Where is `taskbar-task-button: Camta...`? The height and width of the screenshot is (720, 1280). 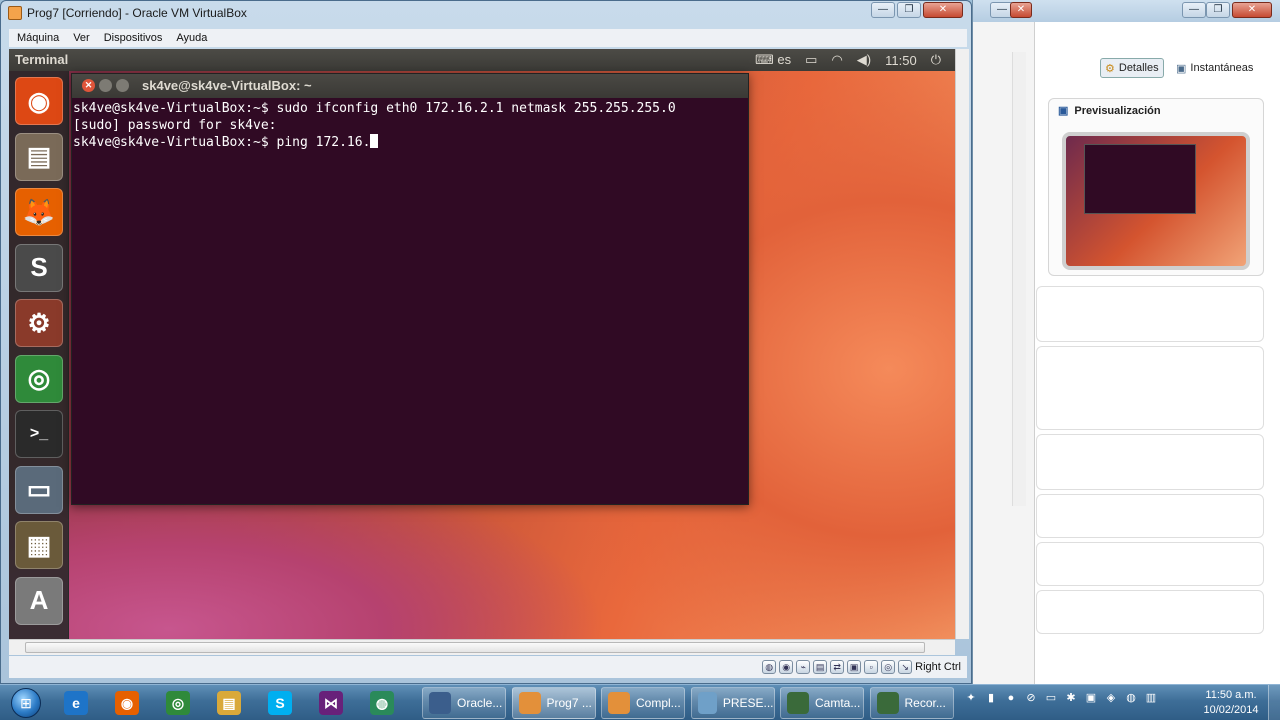 taskbar-task-button: Camta... is located at coordinates (822, 703).